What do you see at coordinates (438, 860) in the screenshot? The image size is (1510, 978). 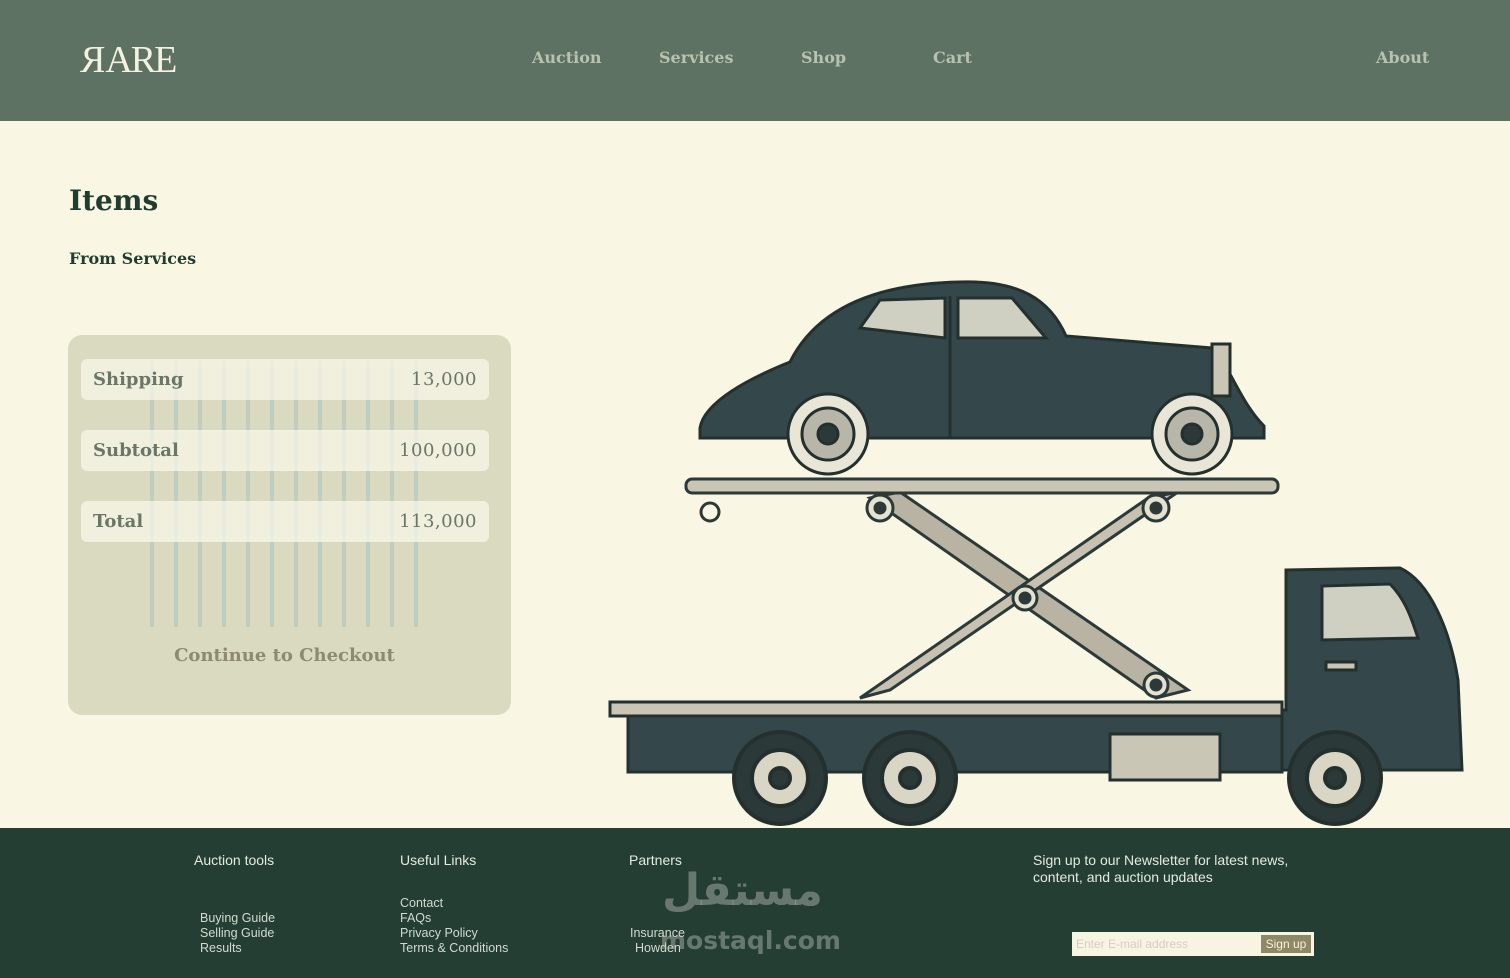 I see `footer-heading-useful-links: Useful Links` at bounding box center [438, 860].